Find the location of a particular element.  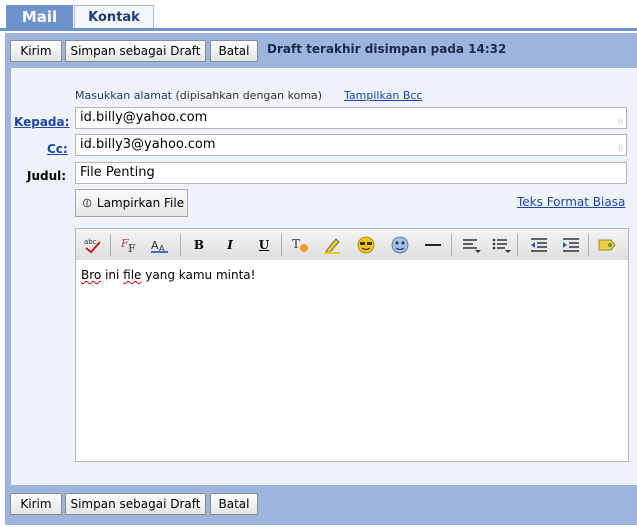

subject-field: File Penting is located at coordinates (351, 173).